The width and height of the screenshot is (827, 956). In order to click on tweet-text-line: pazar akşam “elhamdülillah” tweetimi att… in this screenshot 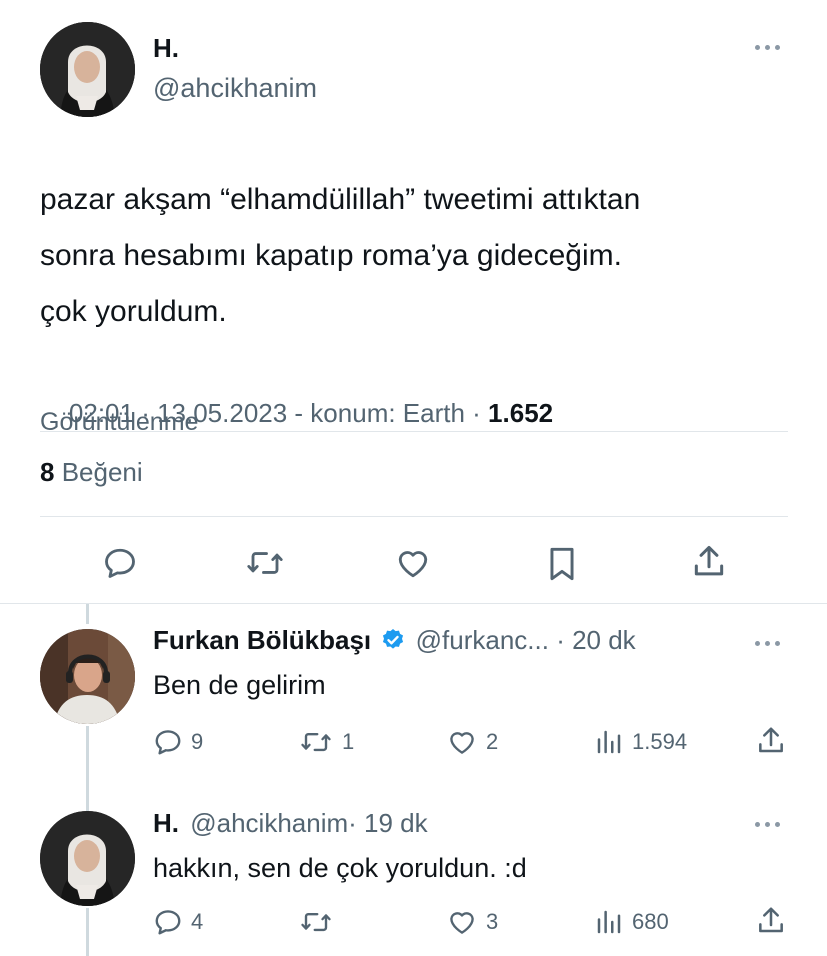, I will do `click(340, 199)`.